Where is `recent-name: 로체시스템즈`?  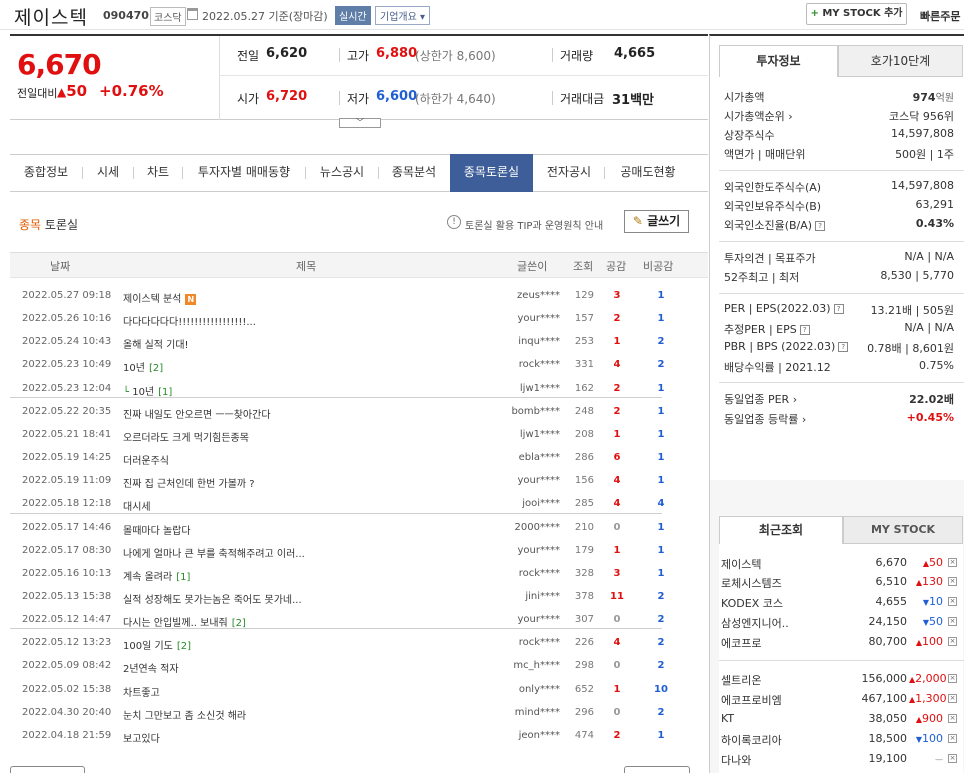 recent-name: 로체시스템즈 is located at coordinates (751, 583).